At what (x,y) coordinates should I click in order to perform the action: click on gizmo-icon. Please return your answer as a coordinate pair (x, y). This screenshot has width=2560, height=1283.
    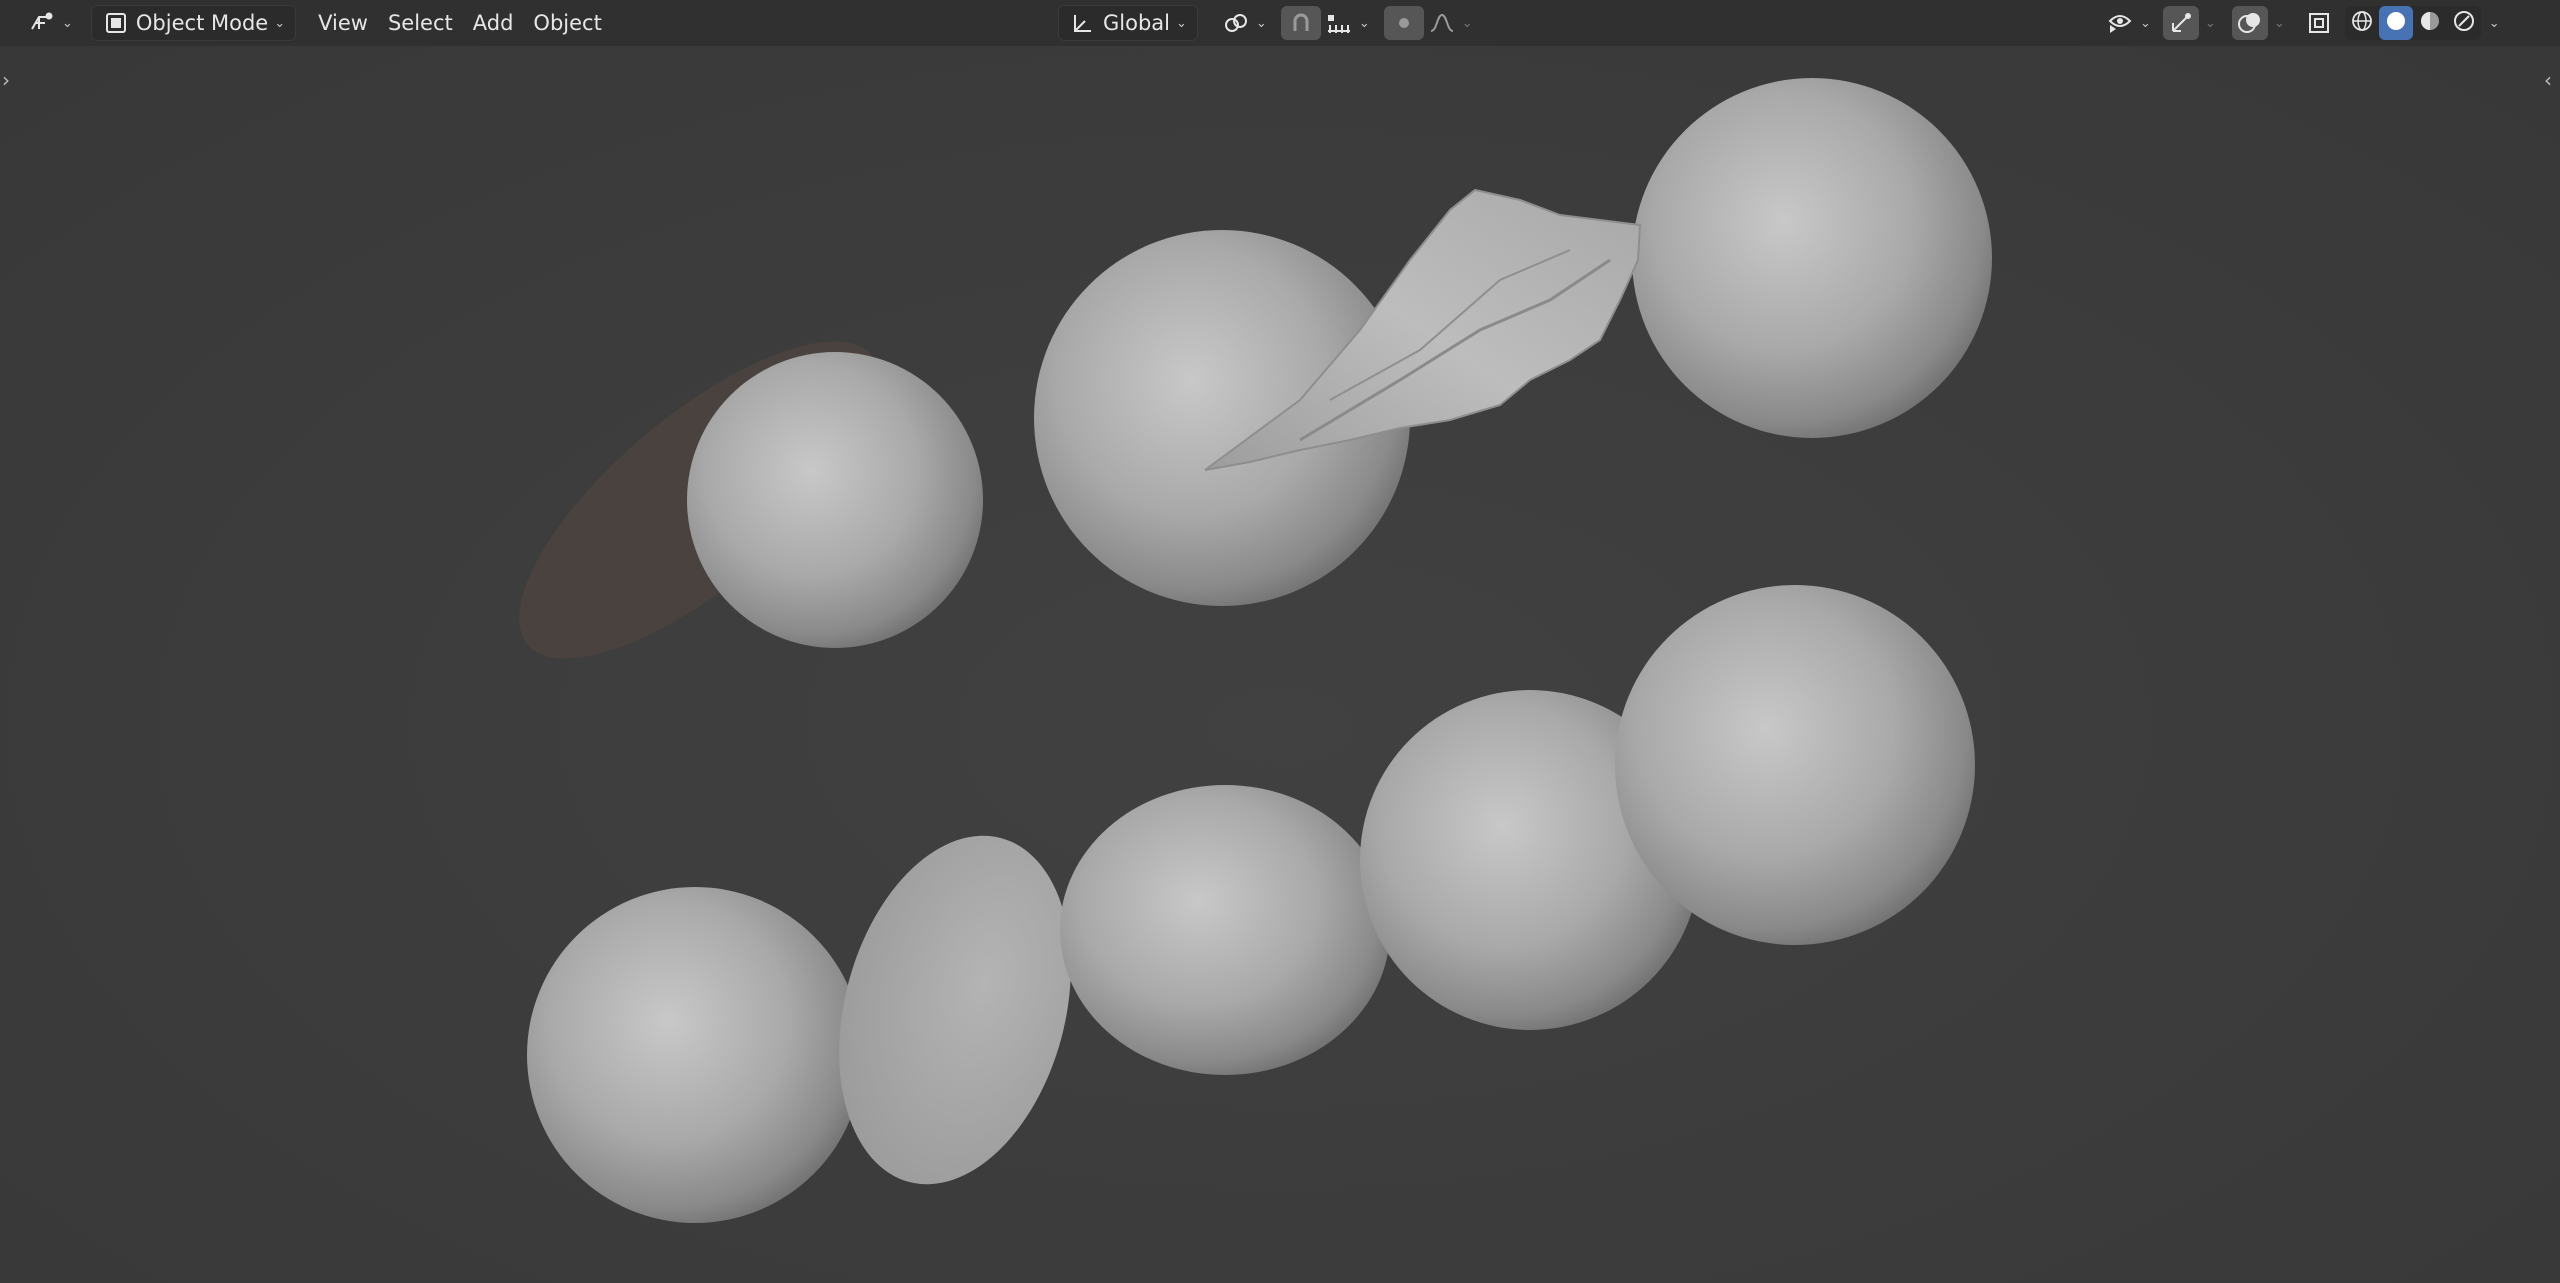
    Looking at the image, I should click on (2181, 23).